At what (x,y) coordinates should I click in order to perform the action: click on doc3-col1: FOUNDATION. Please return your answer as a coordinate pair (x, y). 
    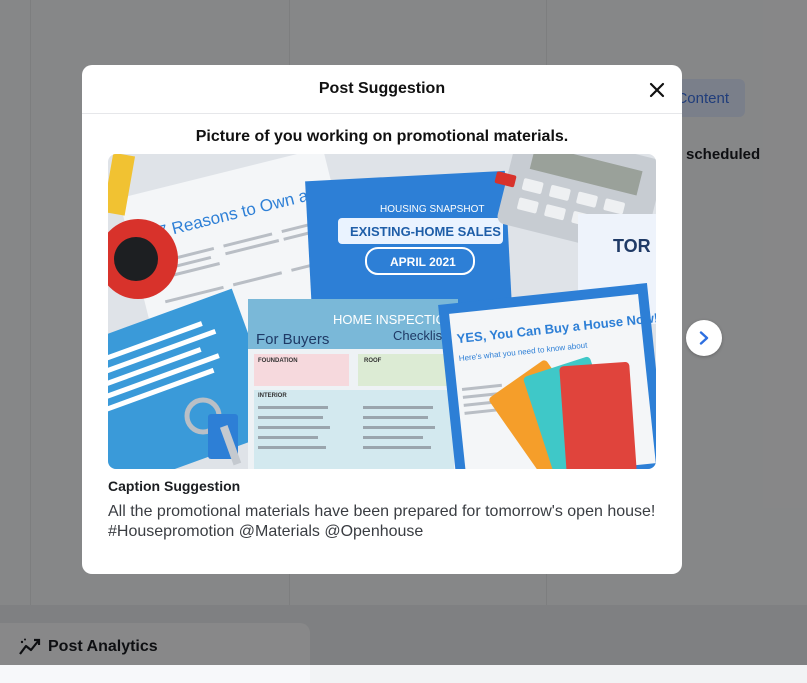
    Looking at the image, I should click on (278, 361).